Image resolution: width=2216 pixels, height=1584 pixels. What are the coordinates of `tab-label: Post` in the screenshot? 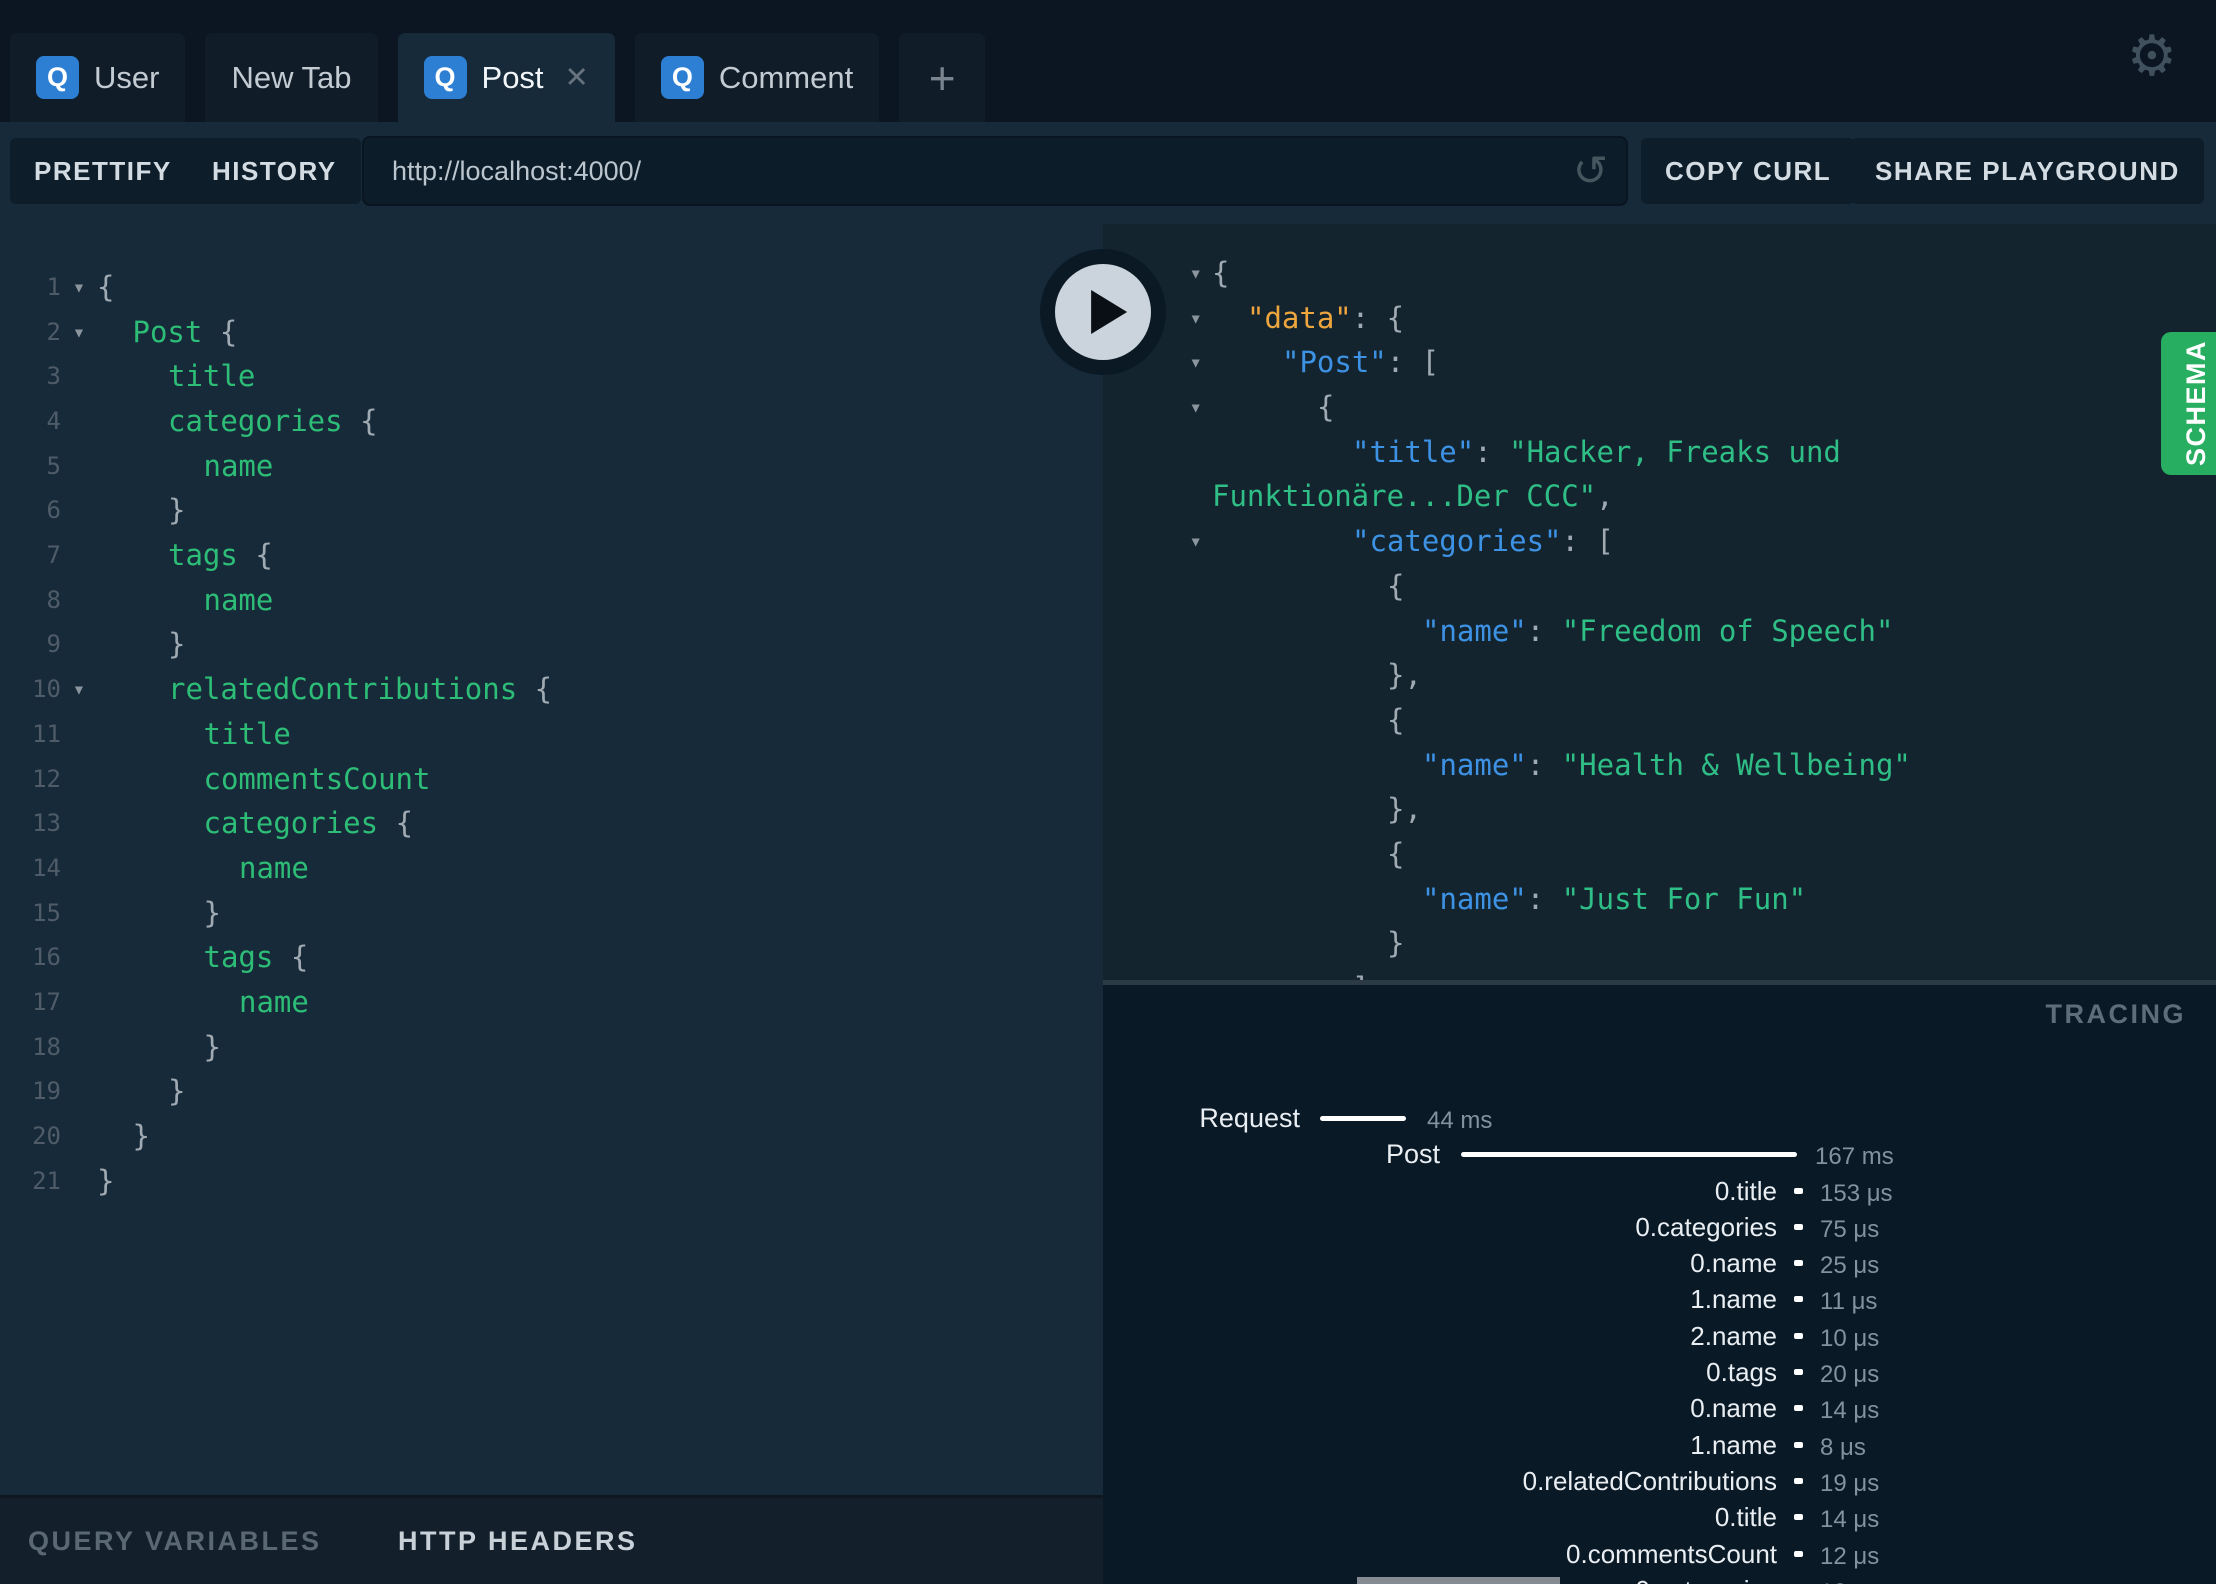 It's located at (512, 77).